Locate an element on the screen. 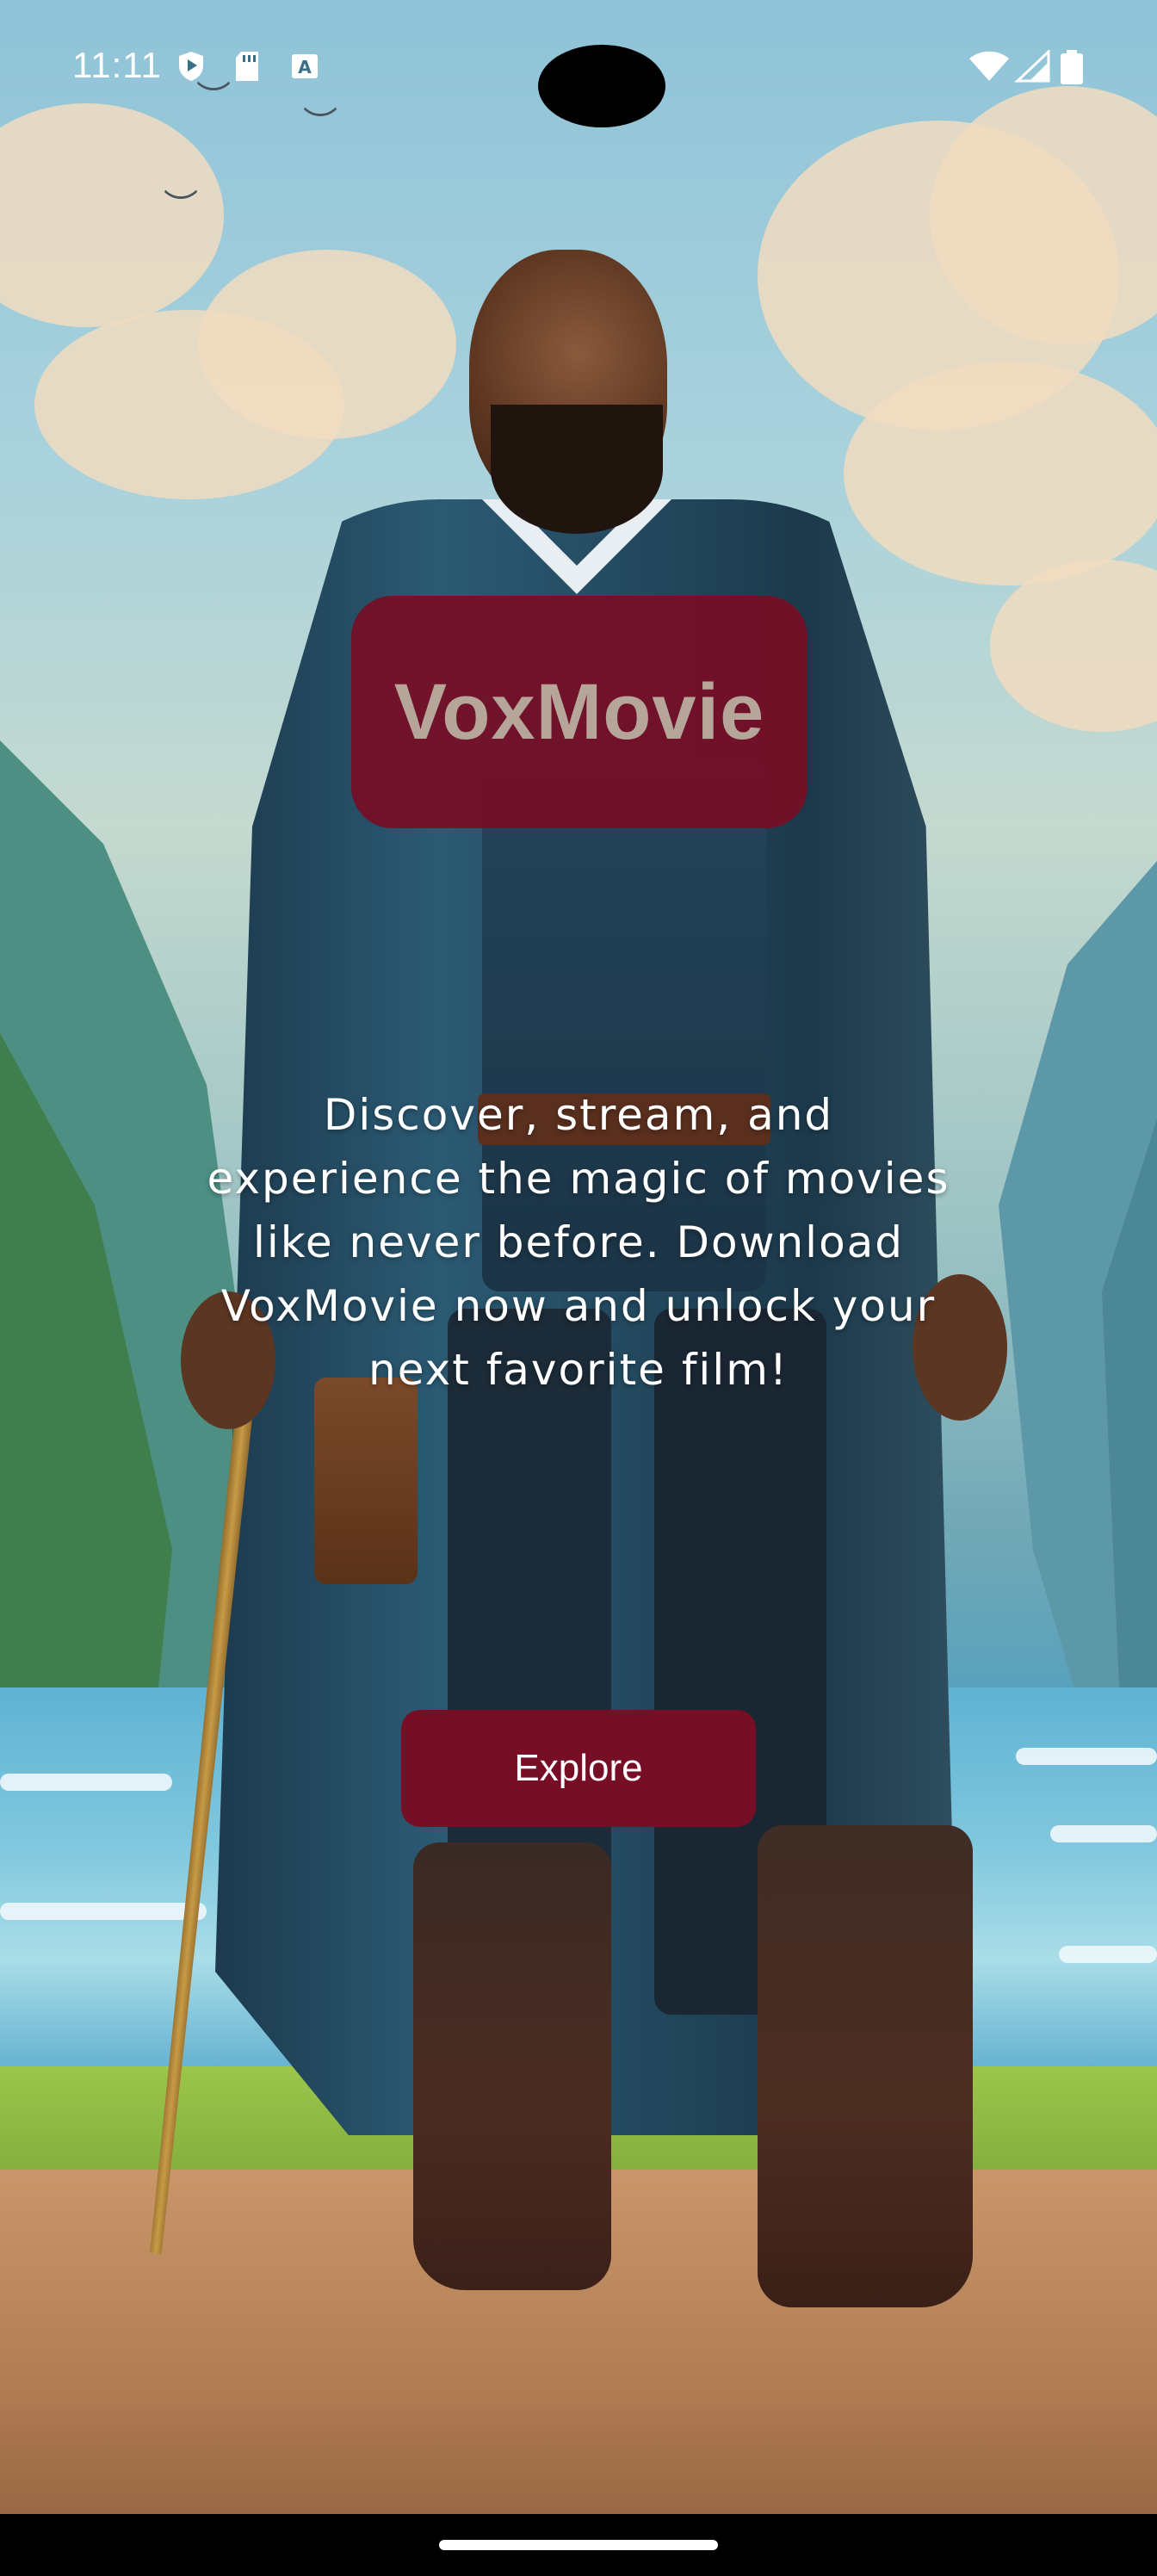  gesture-home-handle is located at coordinates (579, 2545).